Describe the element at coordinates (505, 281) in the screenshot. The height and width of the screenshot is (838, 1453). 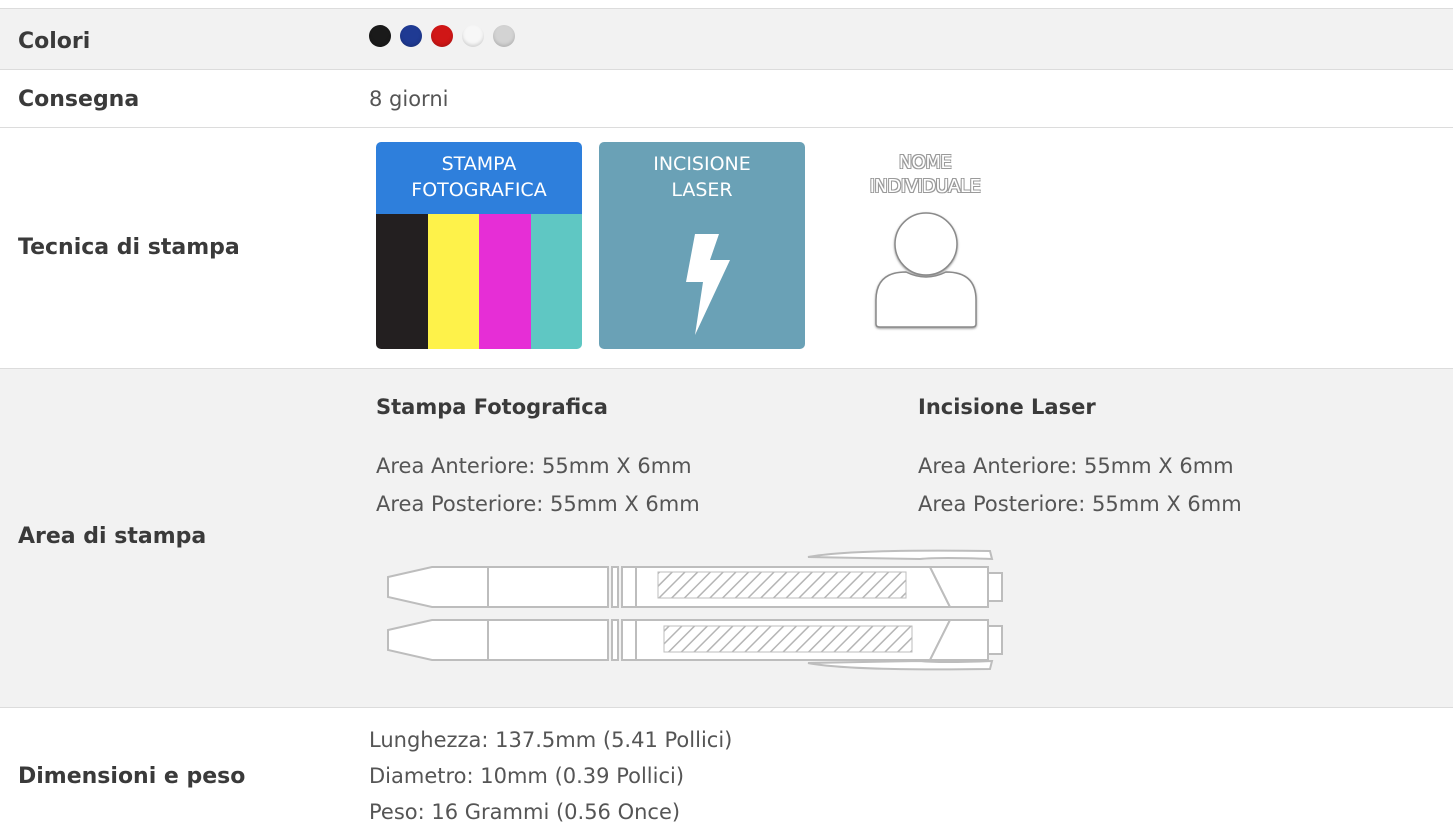
I see `cmyk-stripe-magenta` at that location.